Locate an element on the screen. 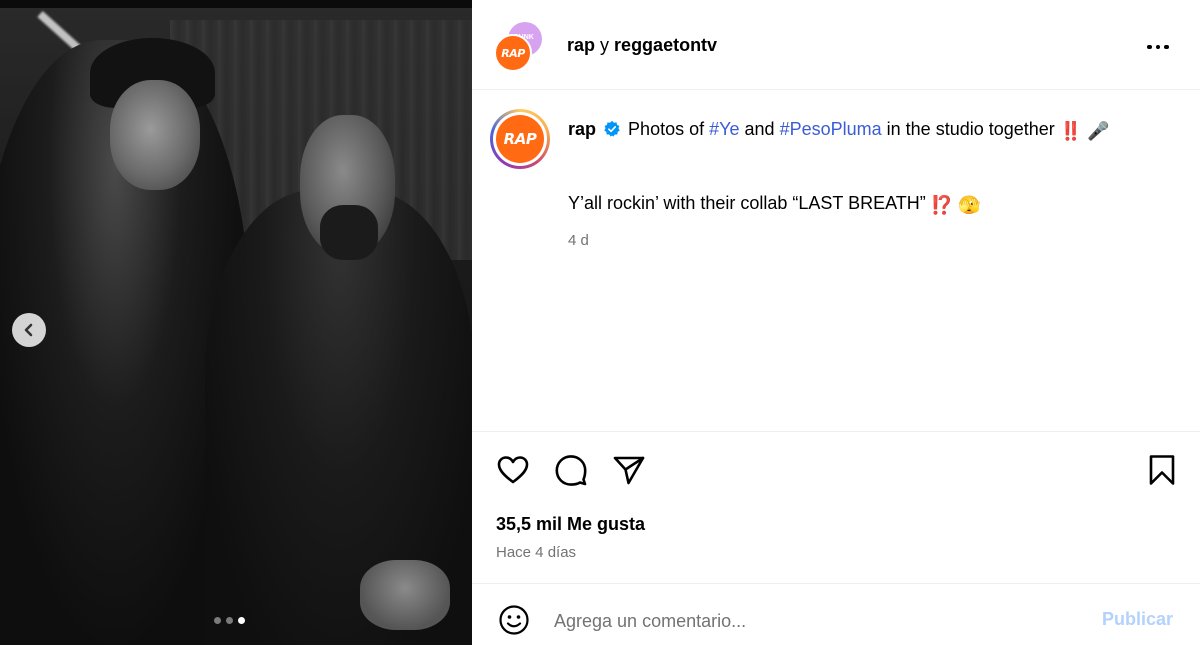 The height and width of the screenshot is (645, 1200). interrobang-emoji: ⁉️ is located at coordinates (942, 205).